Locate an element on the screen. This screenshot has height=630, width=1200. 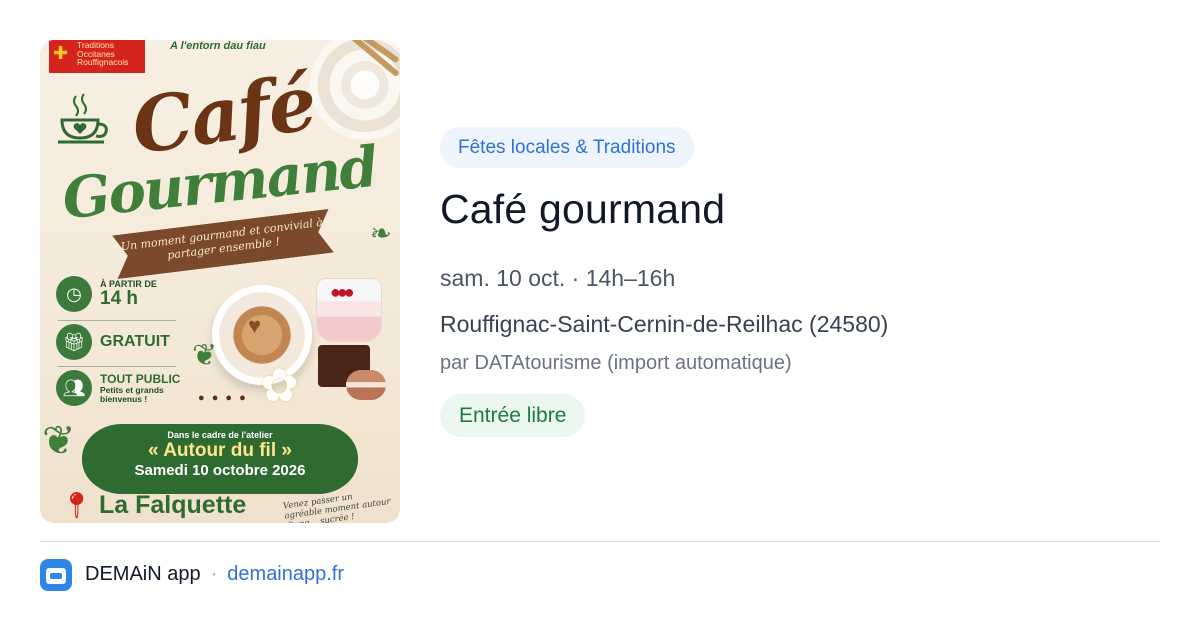
poster-association-logo: ✚ Traditions Occitanes Rouffignacois is located at coordinates (97, 56).